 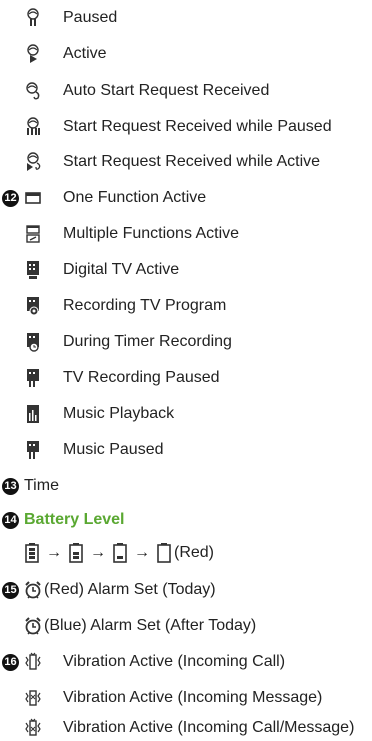 What do you see at coordinates (10, 520) in the screenshot?
I see `item-number-badge: 14` at bounding box center [10, 520].